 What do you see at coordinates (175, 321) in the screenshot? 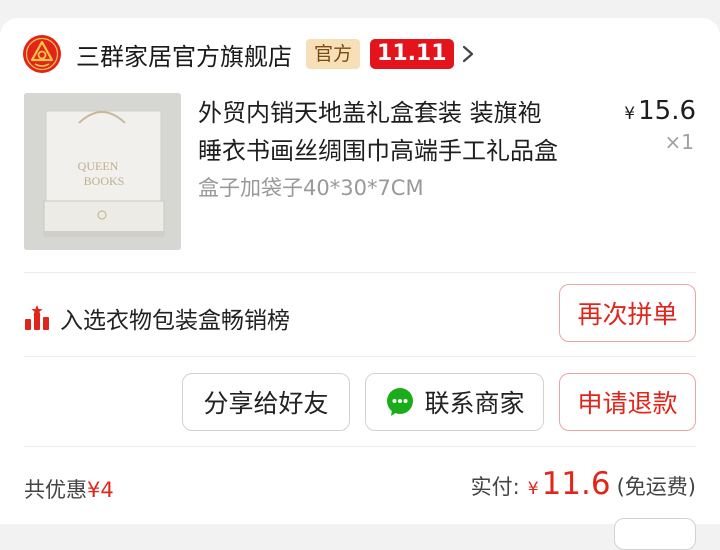
I see `ranking-text: 入选衣物包装盒畅销榜` at bounding box center [175, 321].